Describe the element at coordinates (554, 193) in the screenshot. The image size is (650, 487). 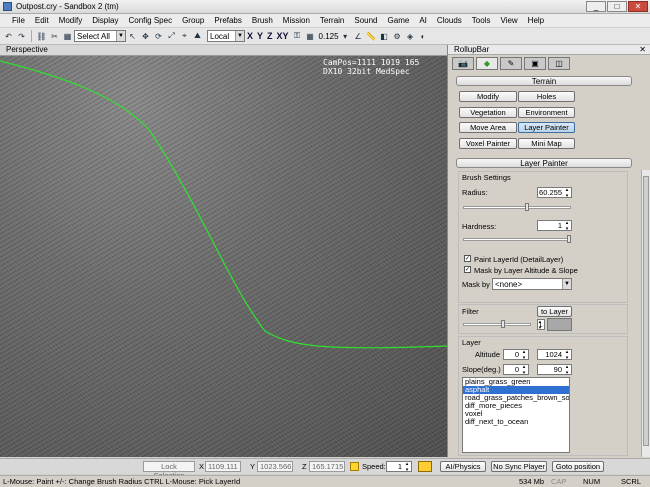
I see `radius-input: 60.255` at that location.